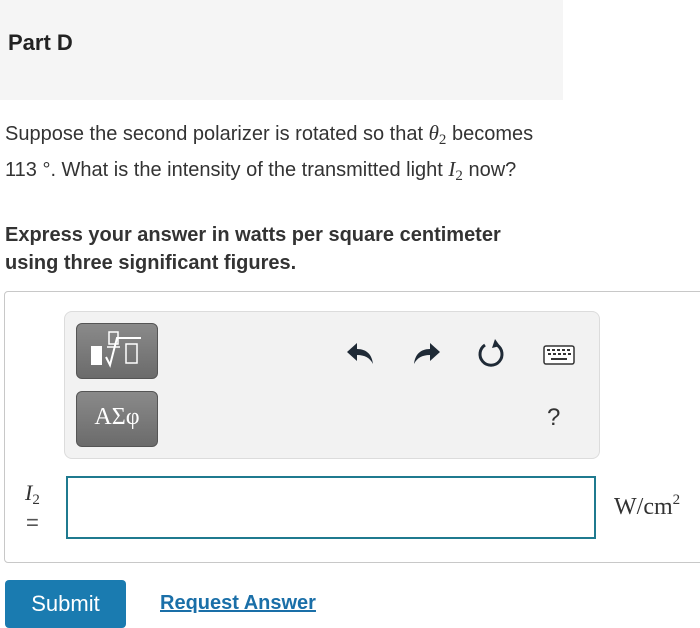 The height and width of the screenshot is (628, 700). I want to click on greek-symbols-button: ΑΣφ, so click(117, 419).